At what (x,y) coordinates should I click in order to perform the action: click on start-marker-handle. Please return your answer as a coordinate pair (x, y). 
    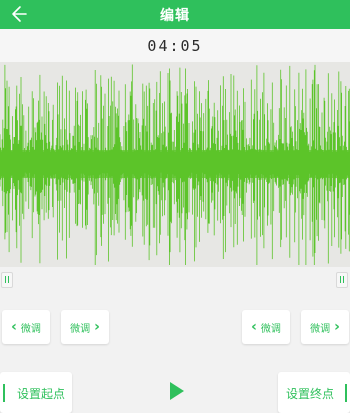
    Looking at the image, I should click on (7, 280).